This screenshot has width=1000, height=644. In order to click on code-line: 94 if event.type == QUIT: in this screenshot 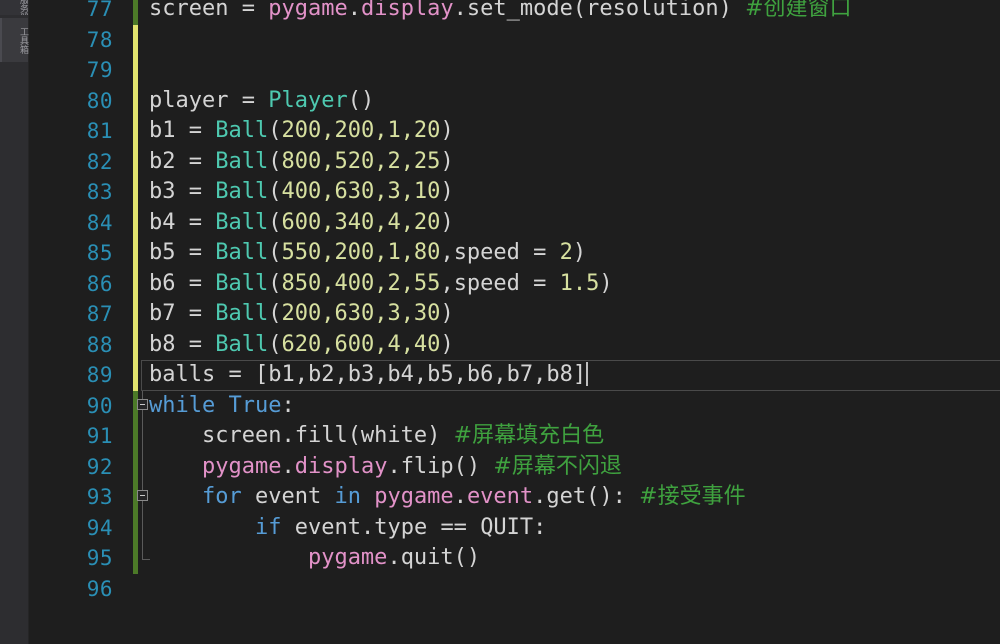, I will do `click(514, 527)`.